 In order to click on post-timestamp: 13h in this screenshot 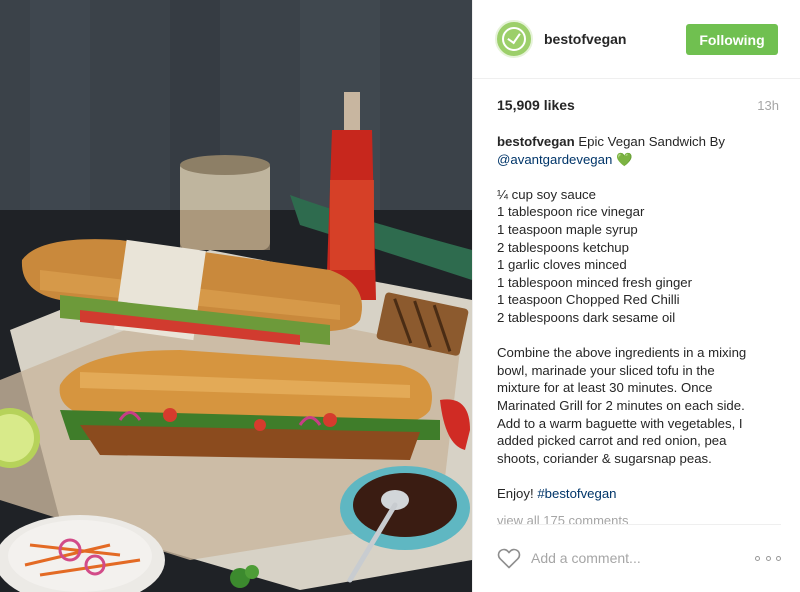, I will do `click(768, 105)`.